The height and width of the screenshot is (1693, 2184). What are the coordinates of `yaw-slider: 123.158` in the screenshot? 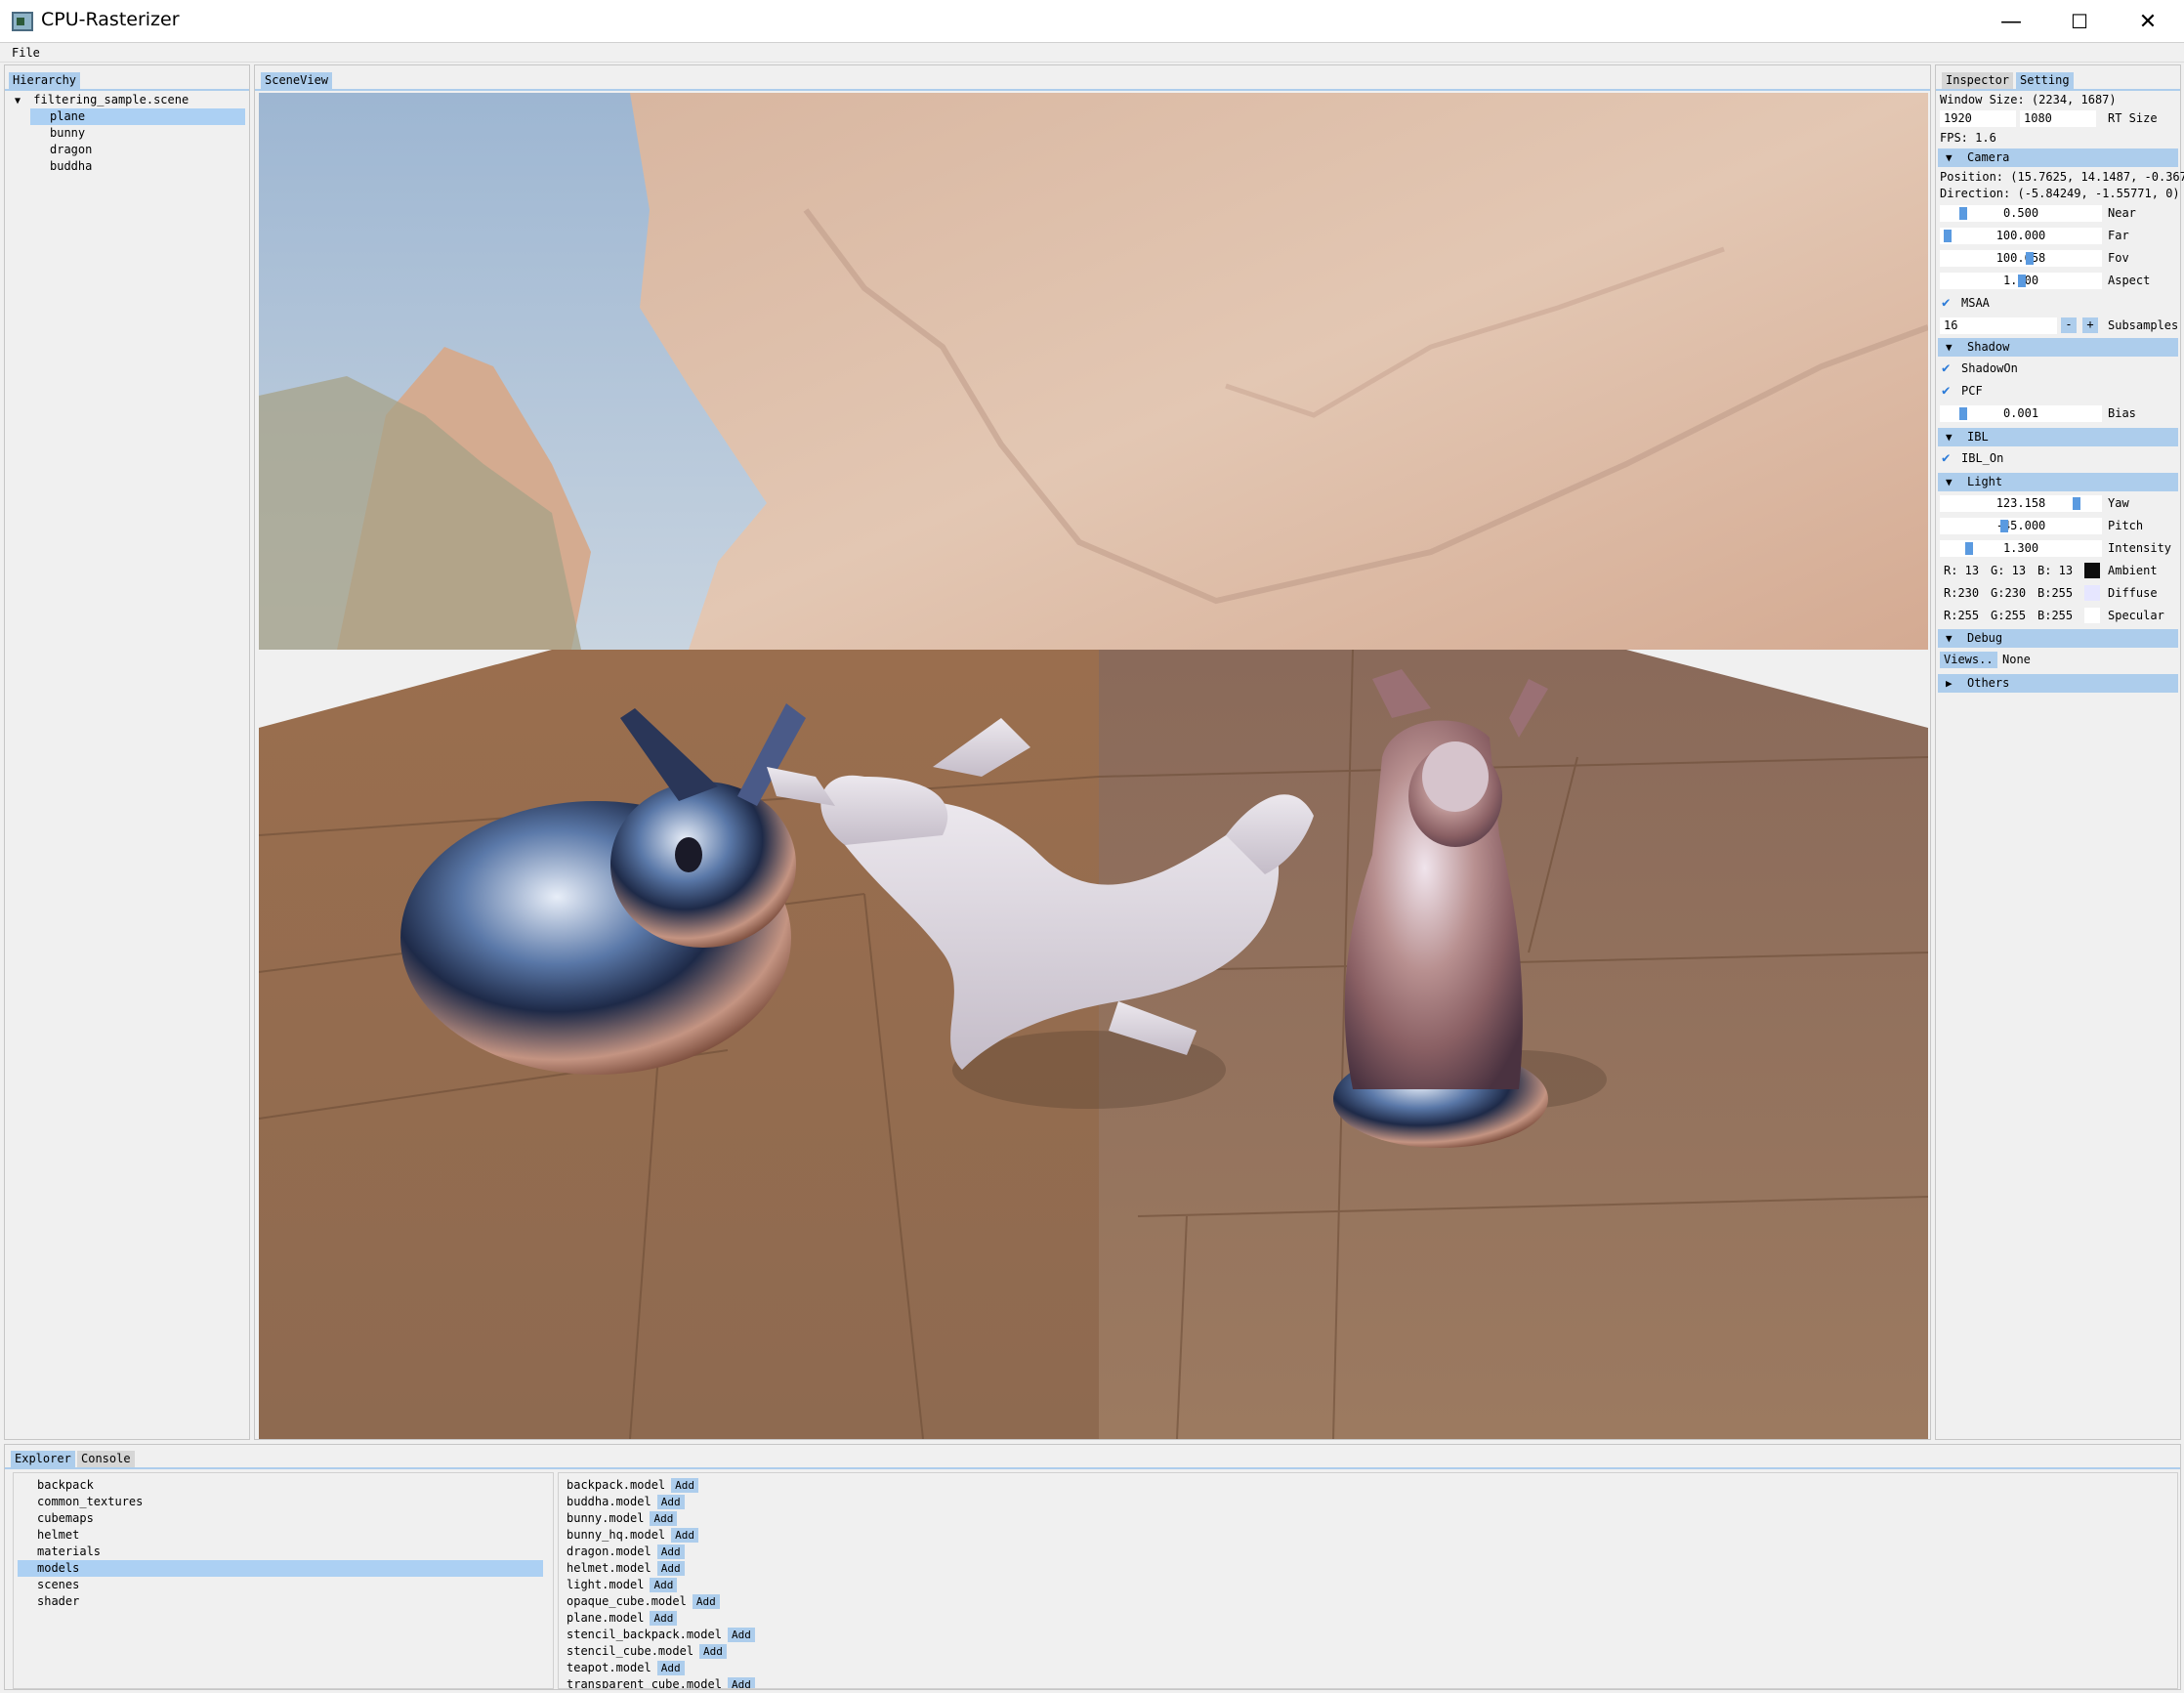 It's located at (2021, 503).